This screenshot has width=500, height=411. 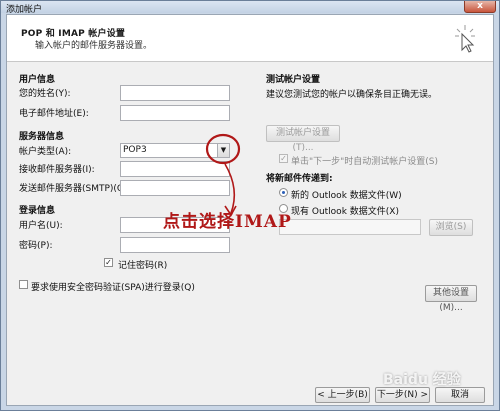 I want to click on browse-button: 浏览(S), so click(x=451, y=227).